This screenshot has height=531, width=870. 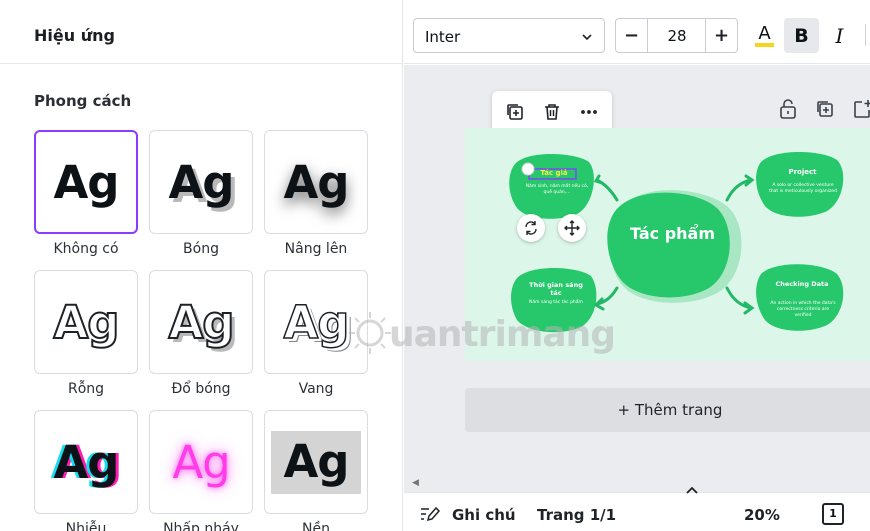 I want to click on section-title-style: Phong cách, so click(x=83, y=101).